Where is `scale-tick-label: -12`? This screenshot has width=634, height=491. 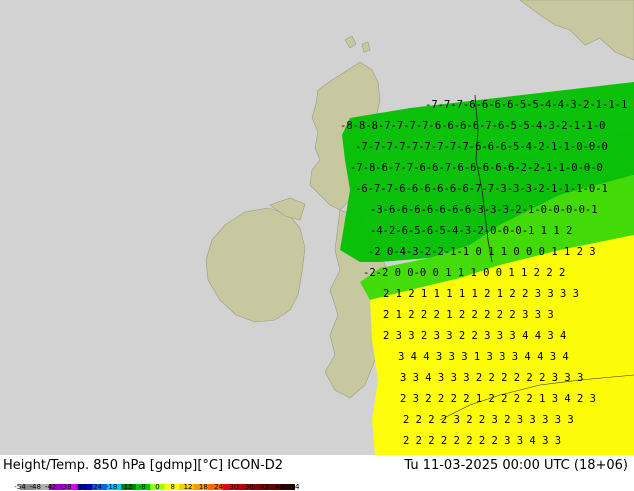
scale-tick-label: -12 is located at coordinates (127, 487).